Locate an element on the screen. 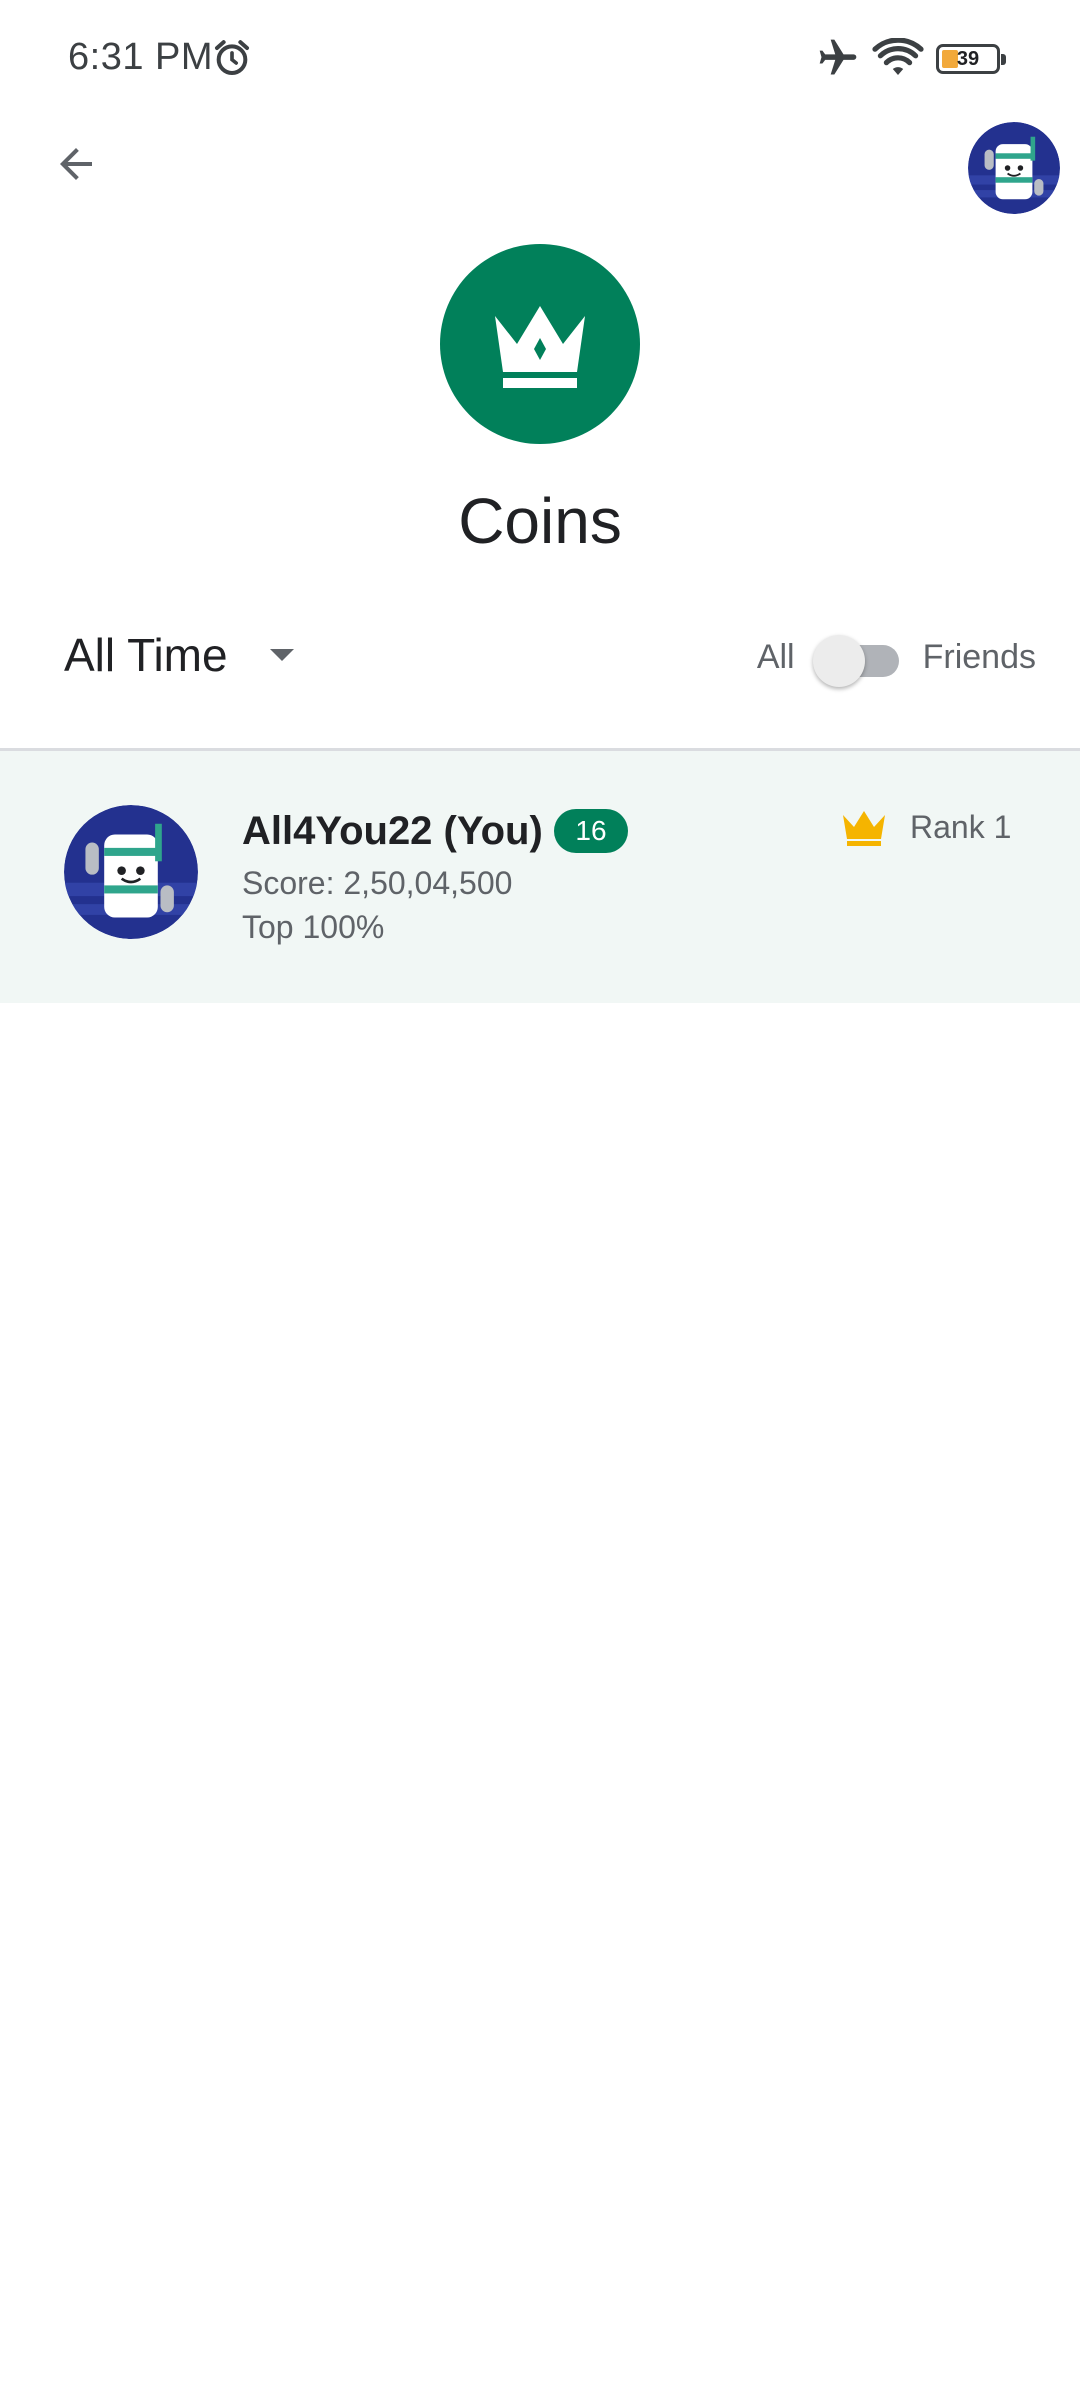 The width and height of the screenshot is (1080, 2400). alarm-icon is located at coordinates (232, 57).